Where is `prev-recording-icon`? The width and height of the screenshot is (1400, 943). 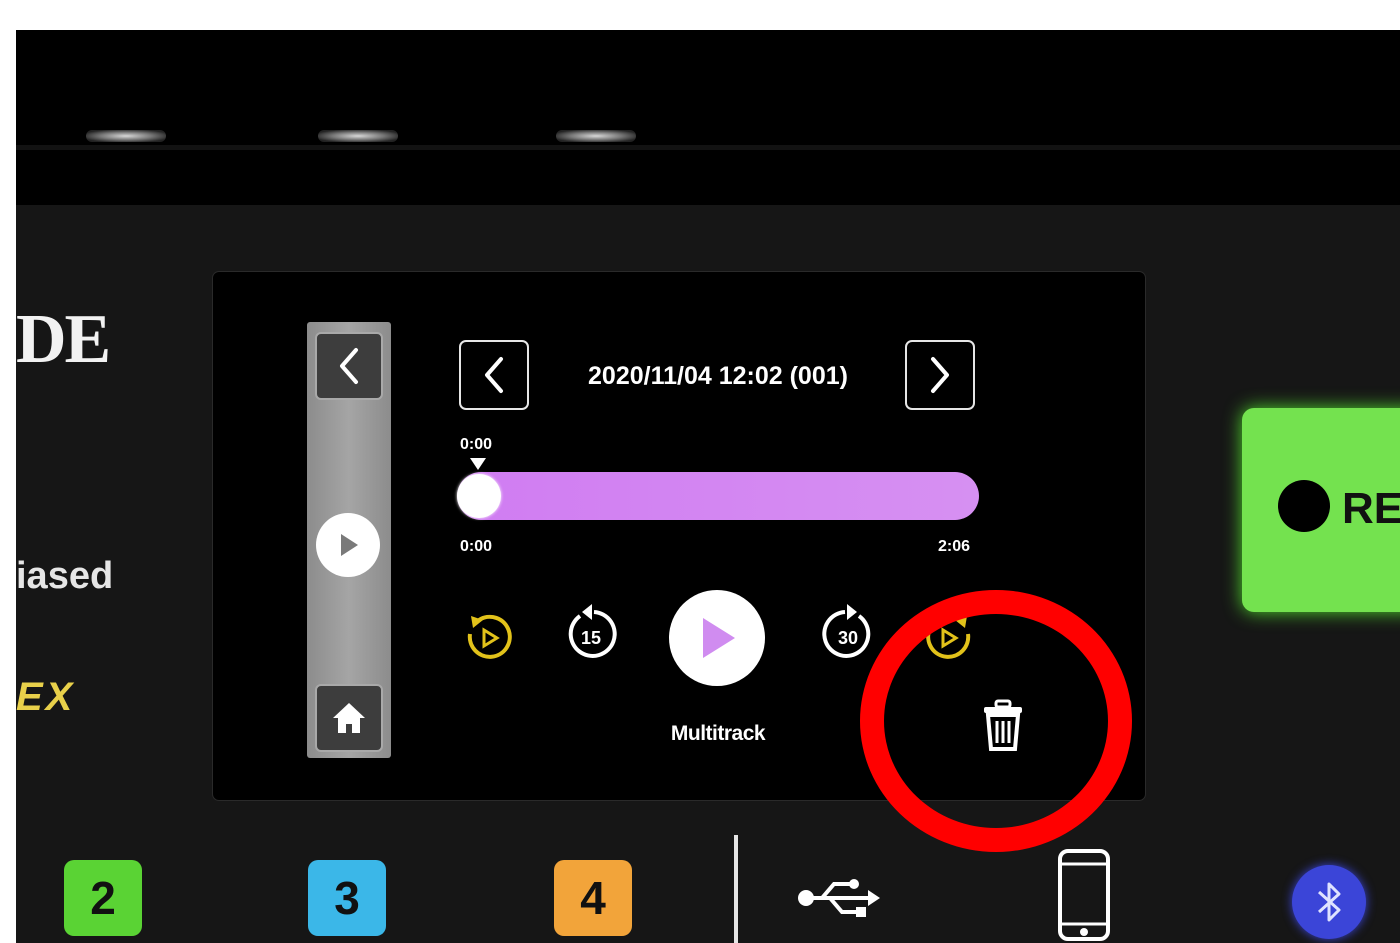 prev-recording-icon is located at coordinates (494, 375).